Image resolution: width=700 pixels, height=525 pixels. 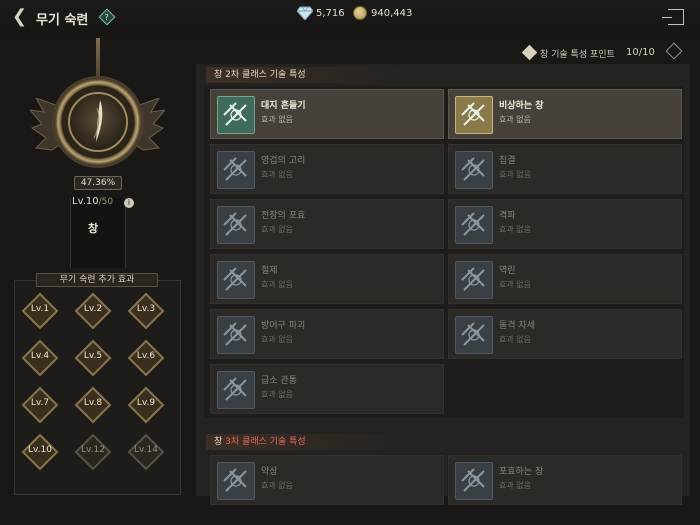 I want to click on gem-count: 5,716, so click(x=330, y=13).